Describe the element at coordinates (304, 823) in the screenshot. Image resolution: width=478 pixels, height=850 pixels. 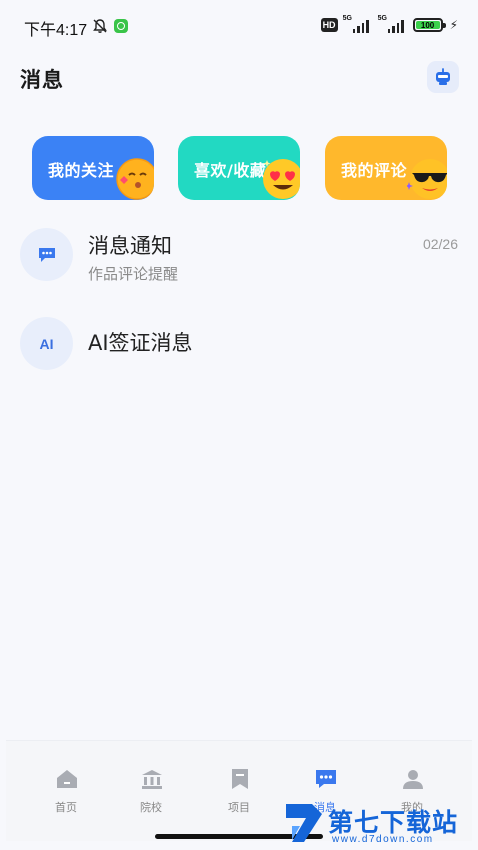
I see `watermark-logo-icon` at that location.